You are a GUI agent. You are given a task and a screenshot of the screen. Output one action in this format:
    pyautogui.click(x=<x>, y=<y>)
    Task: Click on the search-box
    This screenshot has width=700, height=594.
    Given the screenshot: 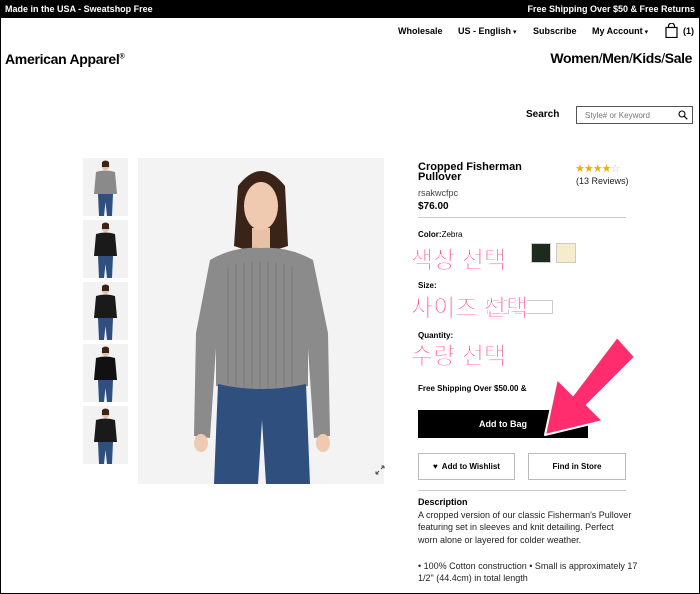 What is the action you would take?
    pyautogui.click(x=634, y=115)
    